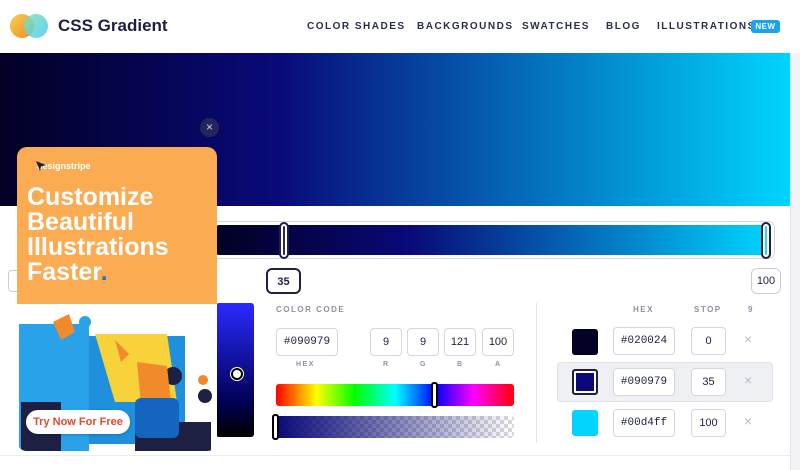  I want to click on delete-stop-1-icon: ×, so click(748, 339).